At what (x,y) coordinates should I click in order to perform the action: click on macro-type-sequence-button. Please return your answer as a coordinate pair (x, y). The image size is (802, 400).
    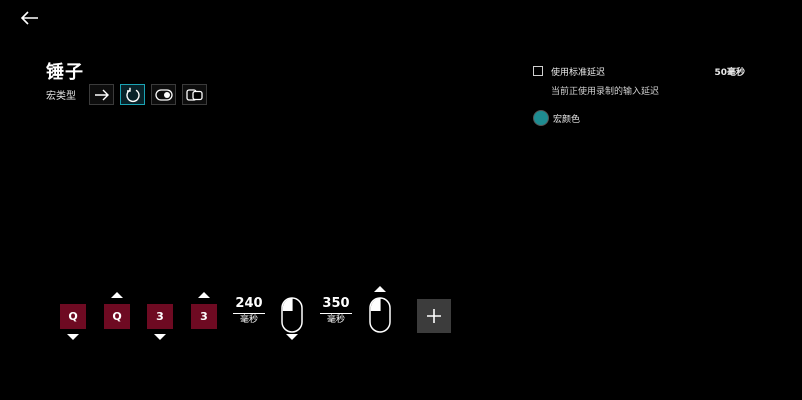
    Looking at the image, I should click on (194, 94).